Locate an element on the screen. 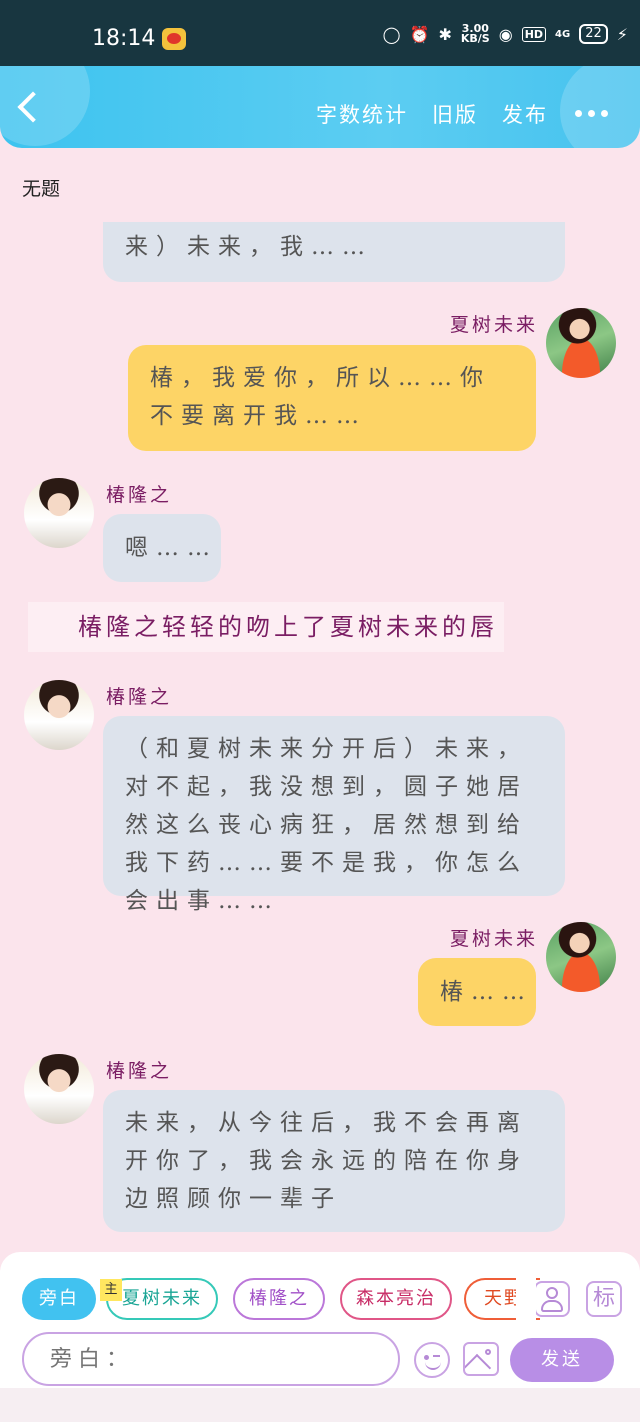 The height and width of the screenshot is (1422, 640). wifi-icon: ◉ is located at coordinates (505, 34).